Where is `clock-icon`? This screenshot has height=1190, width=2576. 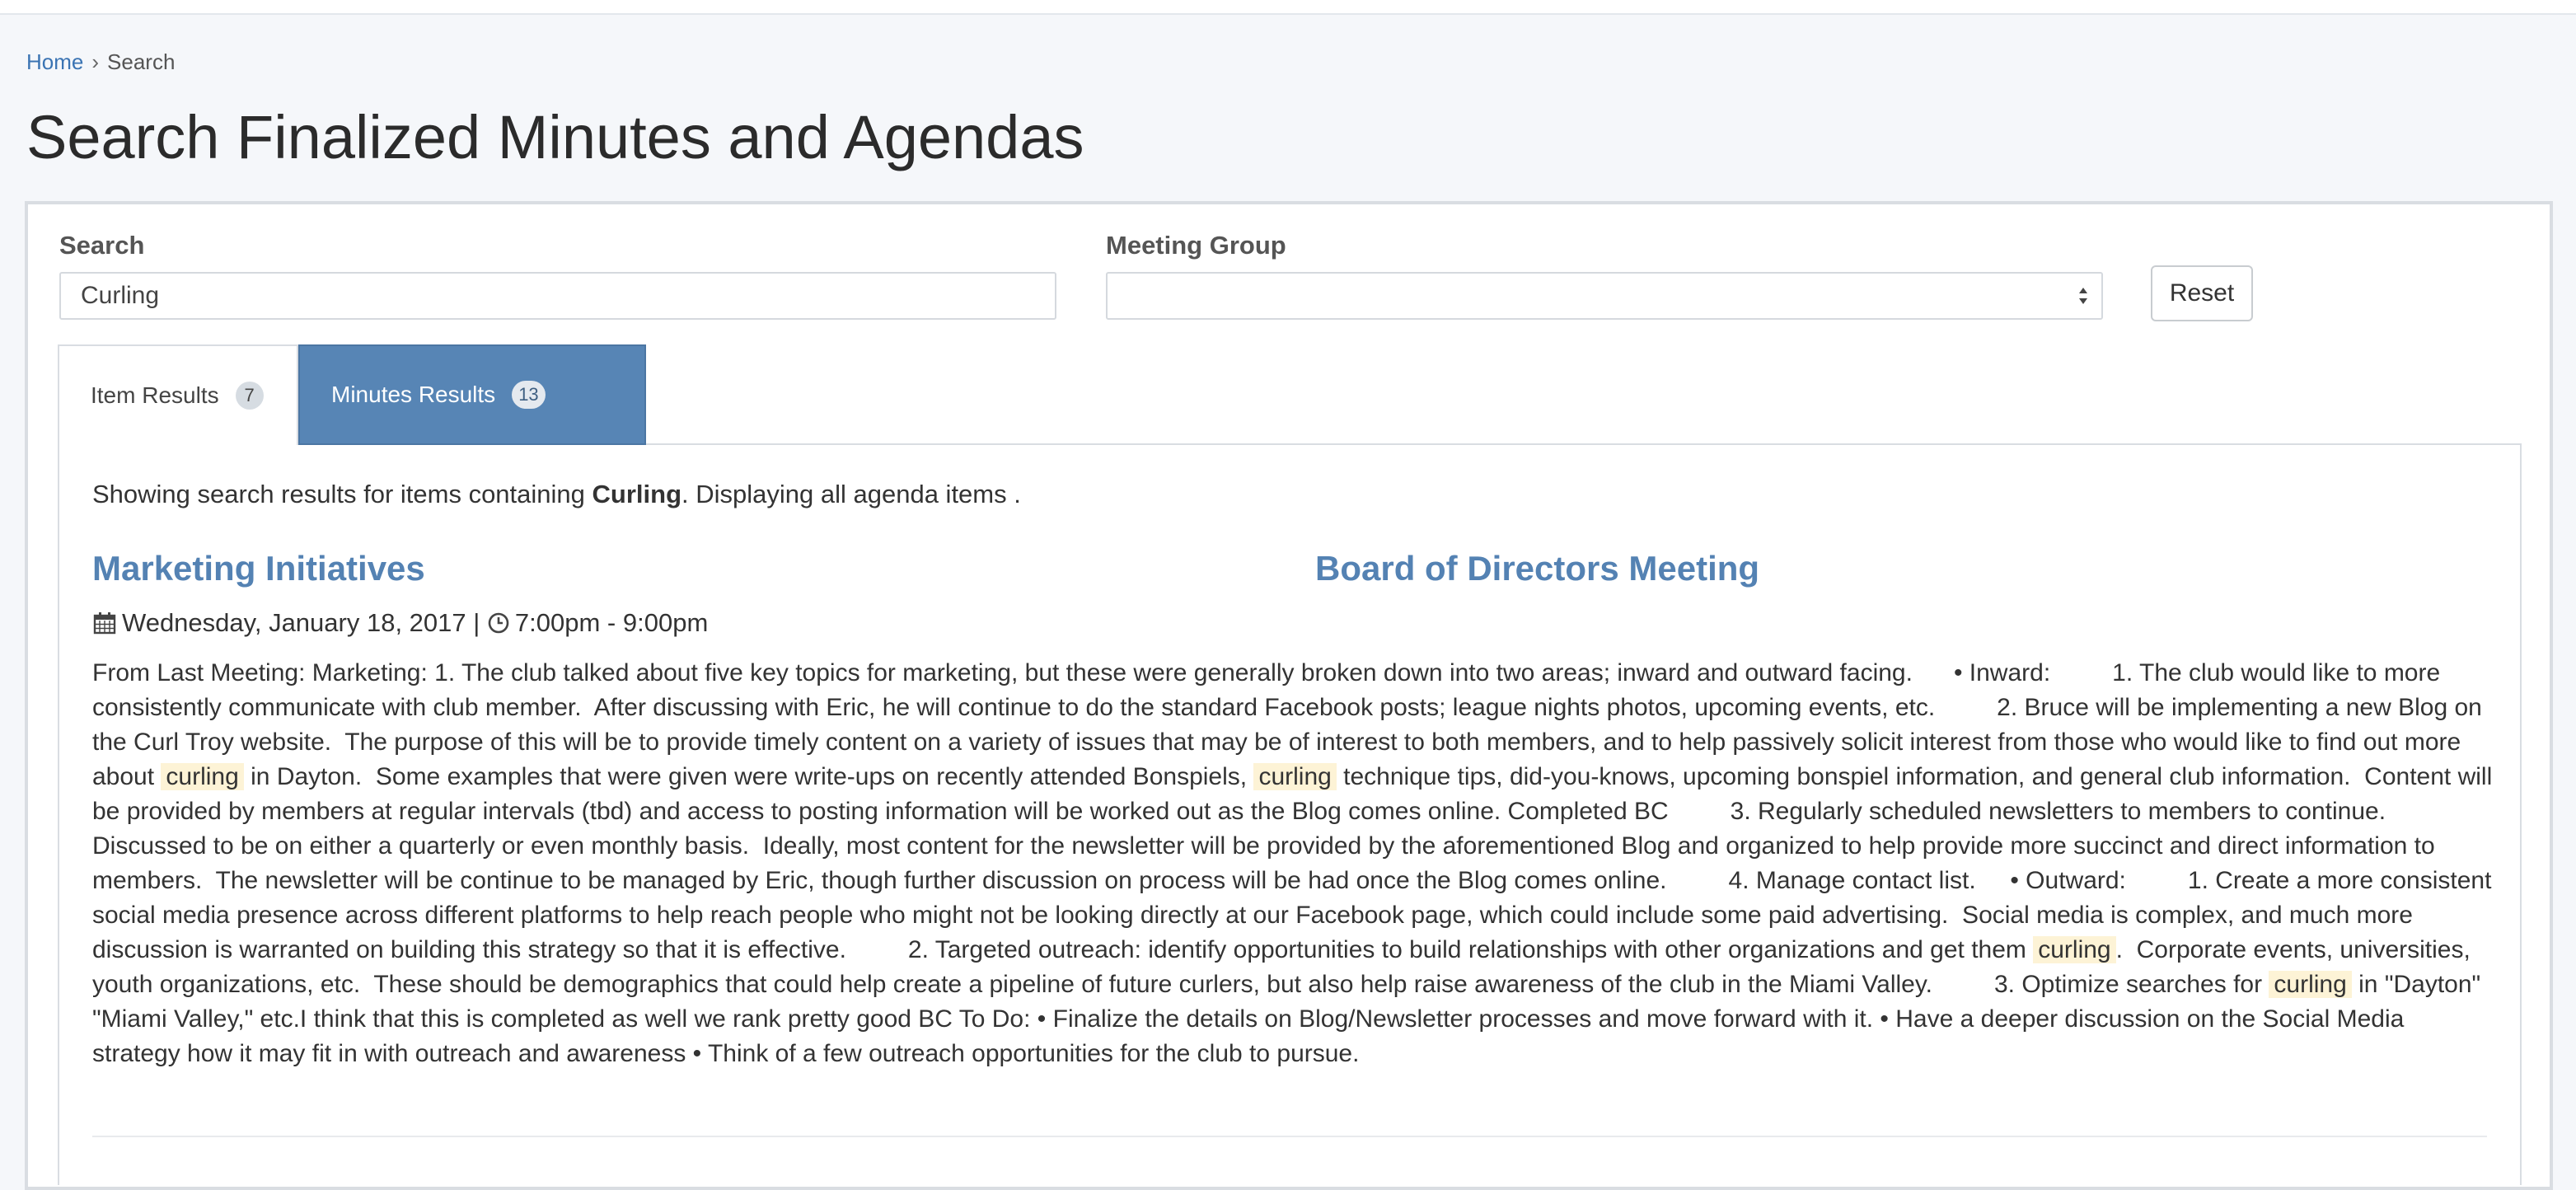 clock-icon is located at coordinates (498, 623).